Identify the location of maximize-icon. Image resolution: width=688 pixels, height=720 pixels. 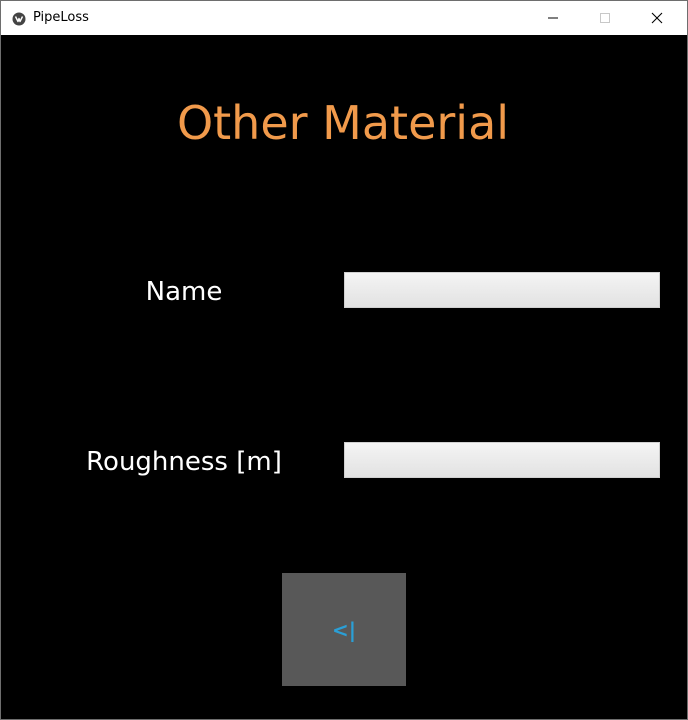
(605, 18).